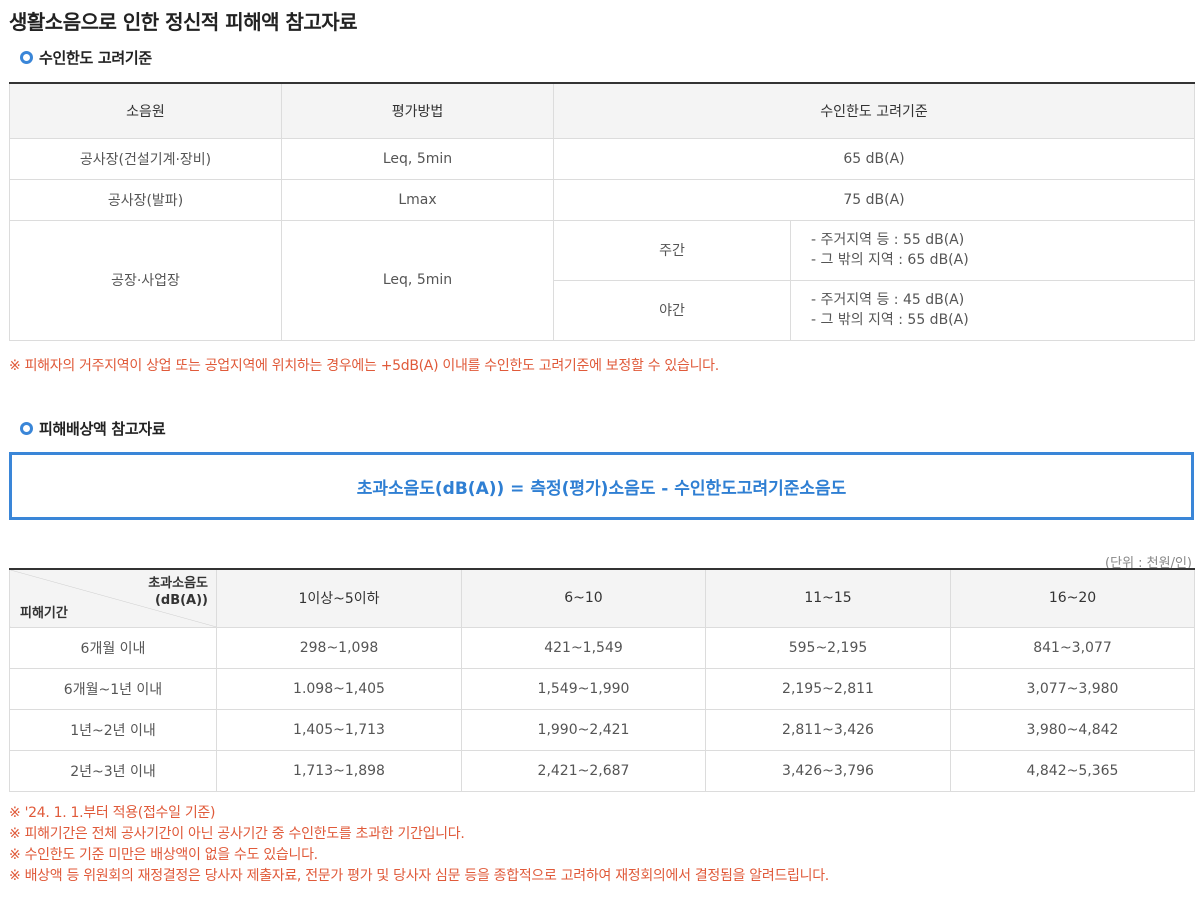 The image size is (1200, 898). I want to click on cell-day-label: 주간, so click(672, 250).